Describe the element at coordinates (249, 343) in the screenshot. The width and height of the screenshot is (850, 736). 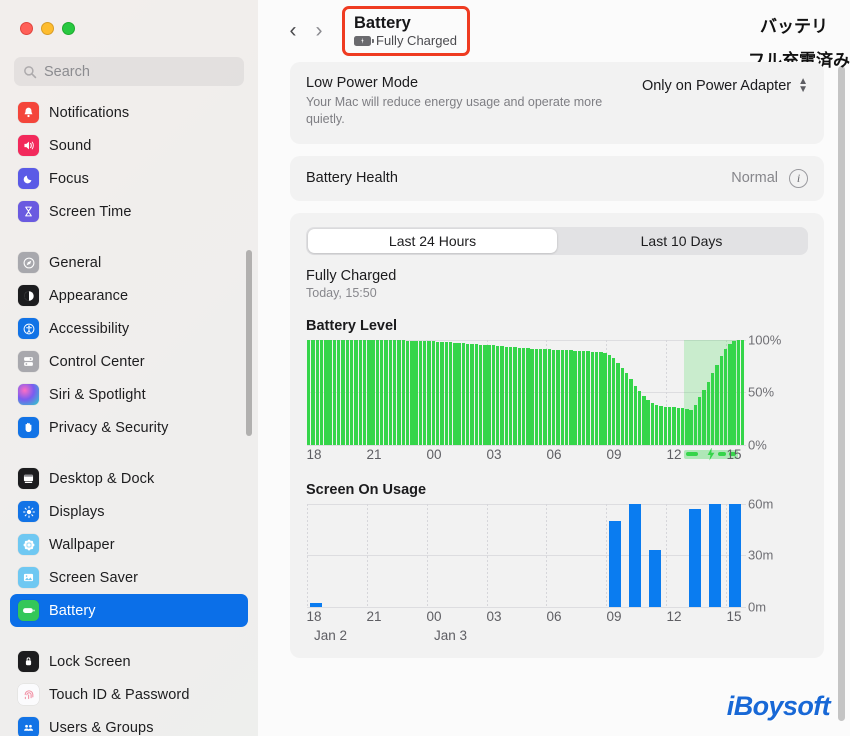
I see `sidebar-scrollbar` at that location.